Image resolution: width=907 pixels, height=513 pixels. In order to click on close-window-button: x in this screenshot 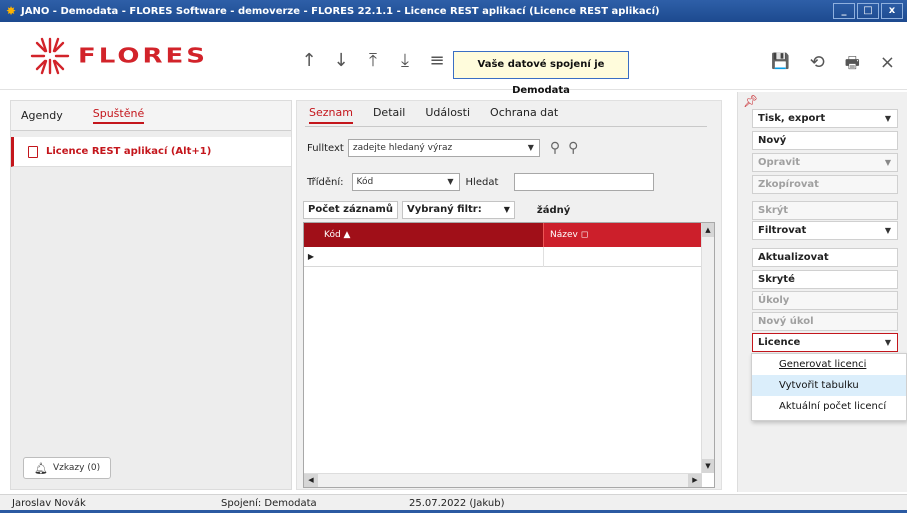, I will do `click(892, 11)`.